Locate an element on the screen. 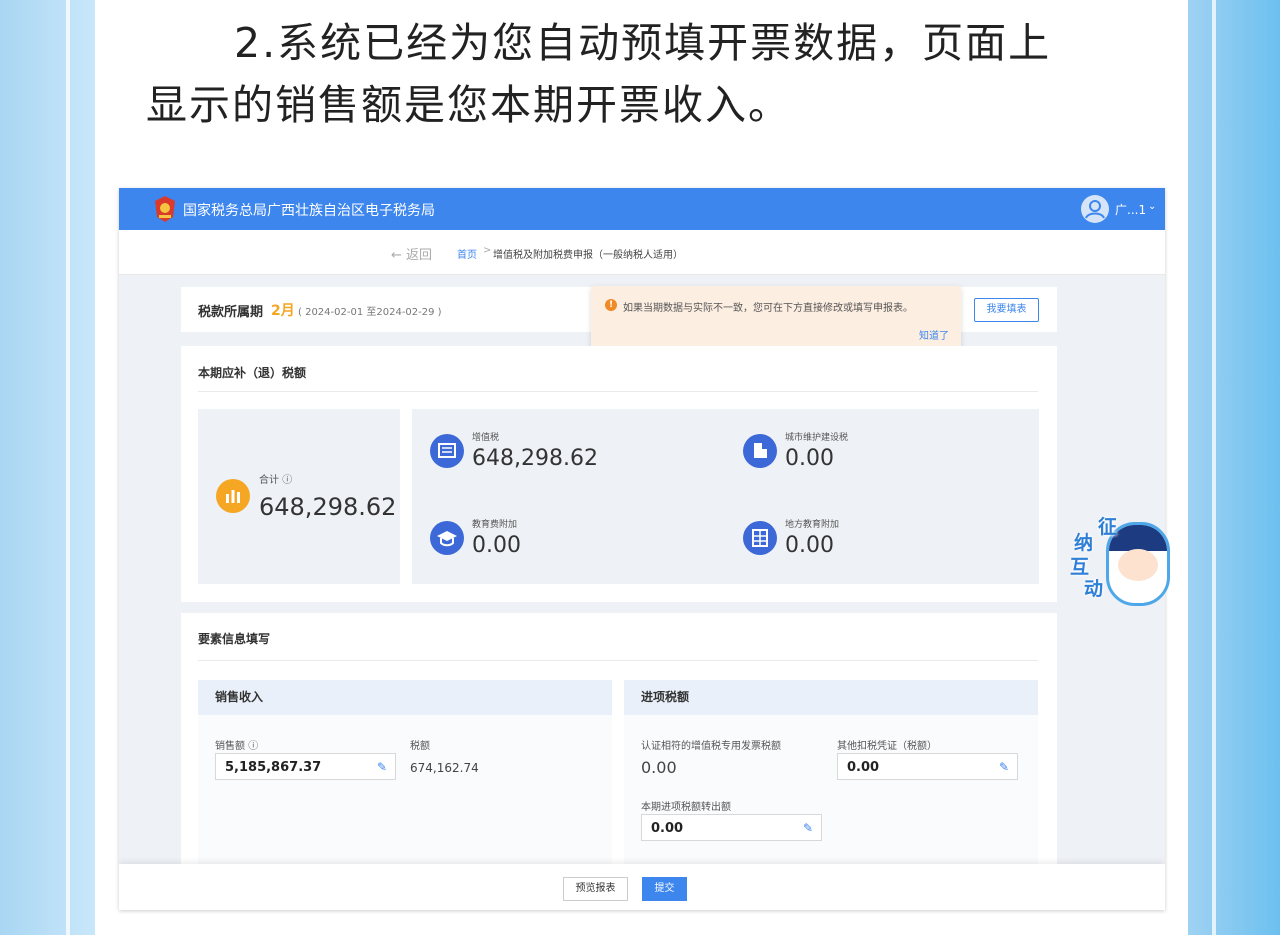 The width and height of the screenshot is (1280, 935). notice-message: 如果当期数据与实际不一致，您可在下方直接修改或填写申报表。 is located at coordinates (768, 308).